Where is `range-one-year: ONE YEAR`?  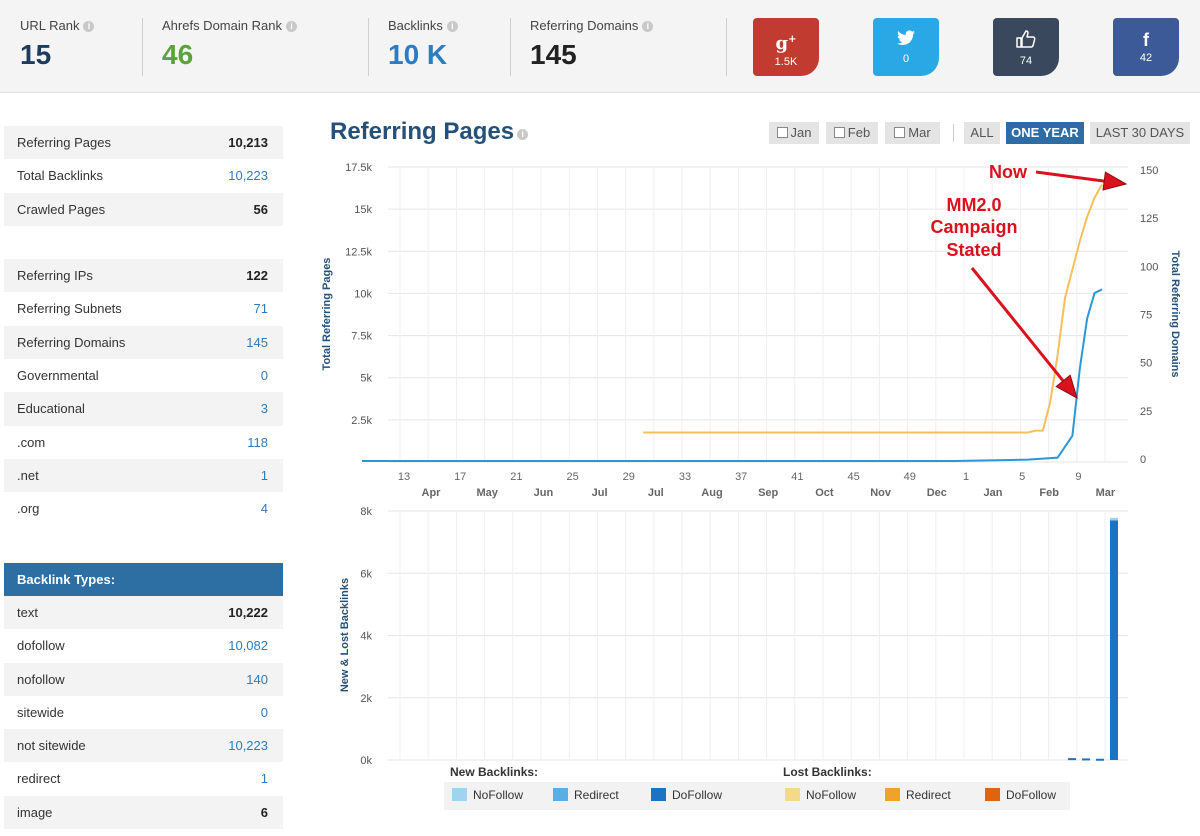 range-one-year: ONE YEAR is located at coordinates (1045, 133).